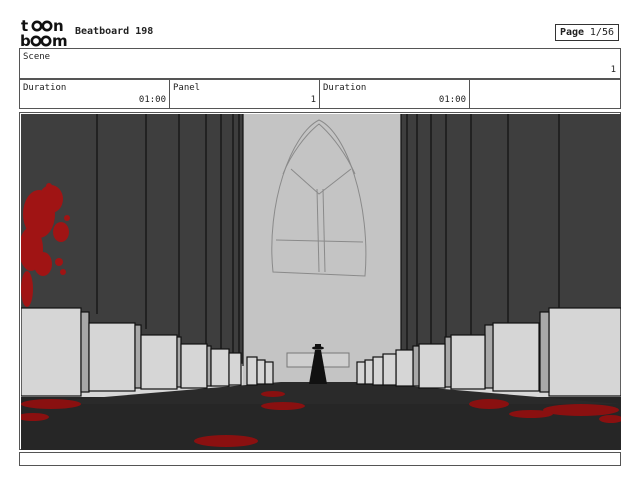 Image resolution: width=640 pixels, height=495 pixels. What do you see at coordinates (320, 63) in the screenshot?
I see `scene-field: Scene 1` at bounding box center [320, 63].